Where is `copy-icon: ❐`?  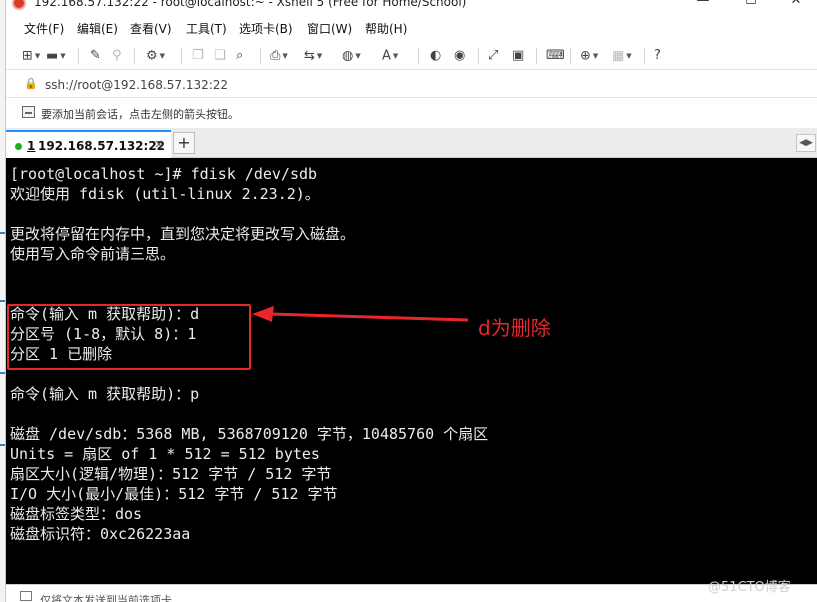
copy-icon: ❐ is located at coordinates (198, 56).